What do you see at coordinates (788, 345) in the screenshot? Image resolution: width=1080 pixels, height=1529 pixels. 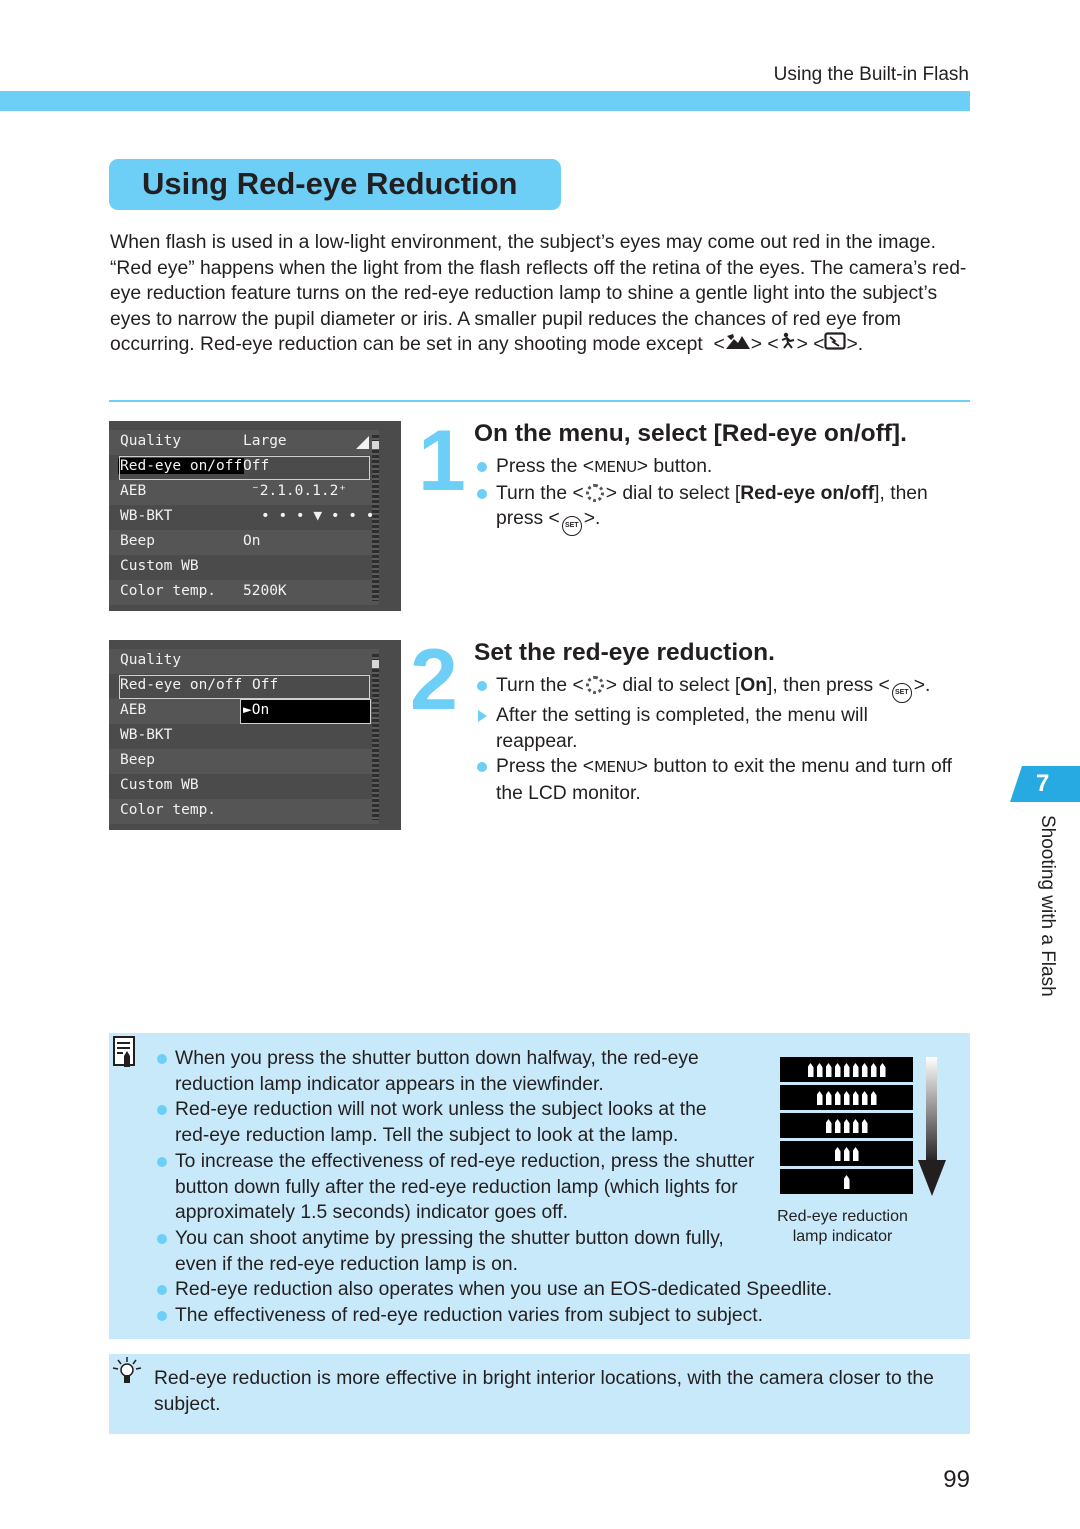 I see `sports-mode-icon` at bounding box center [788, 345].